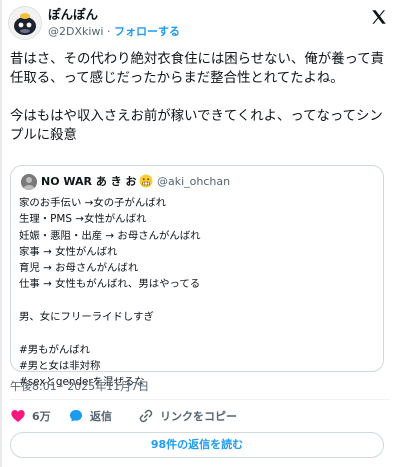 This screenshot has height=467, width=400. Describe the element at coordinates (18, 416) in the screenshot. I see `heart-icon` at that location.